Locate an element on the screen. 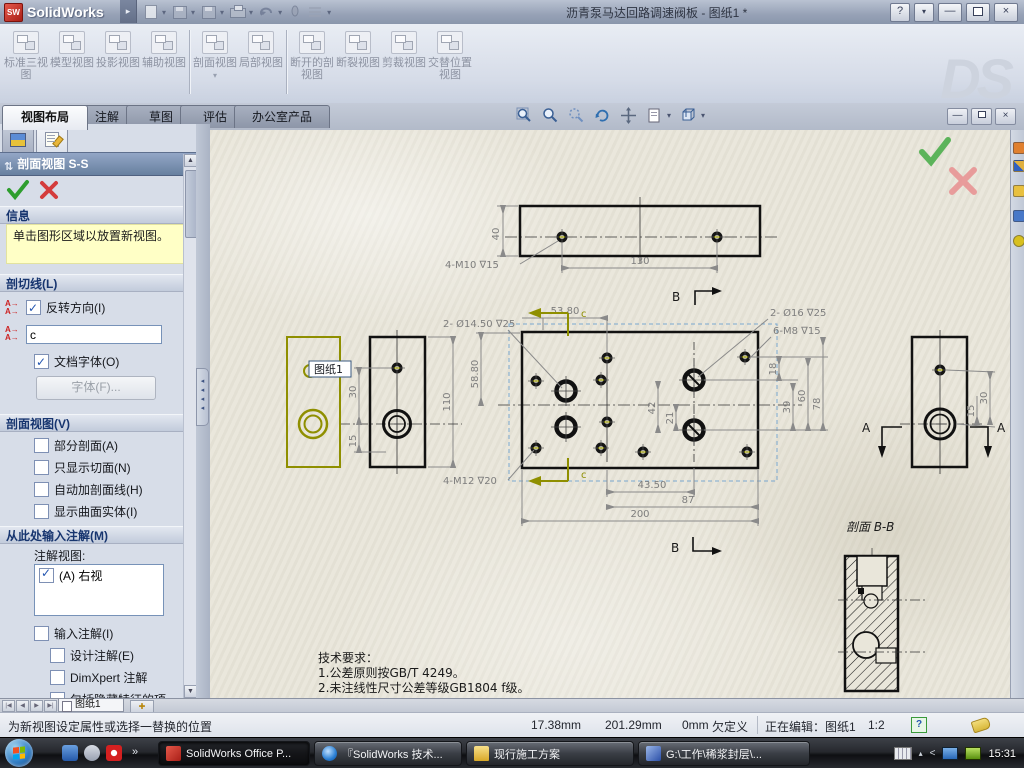 The width and height of the screenshot is (1024, 768). tray-expand-icon: < is located at coordinates (933, 753).